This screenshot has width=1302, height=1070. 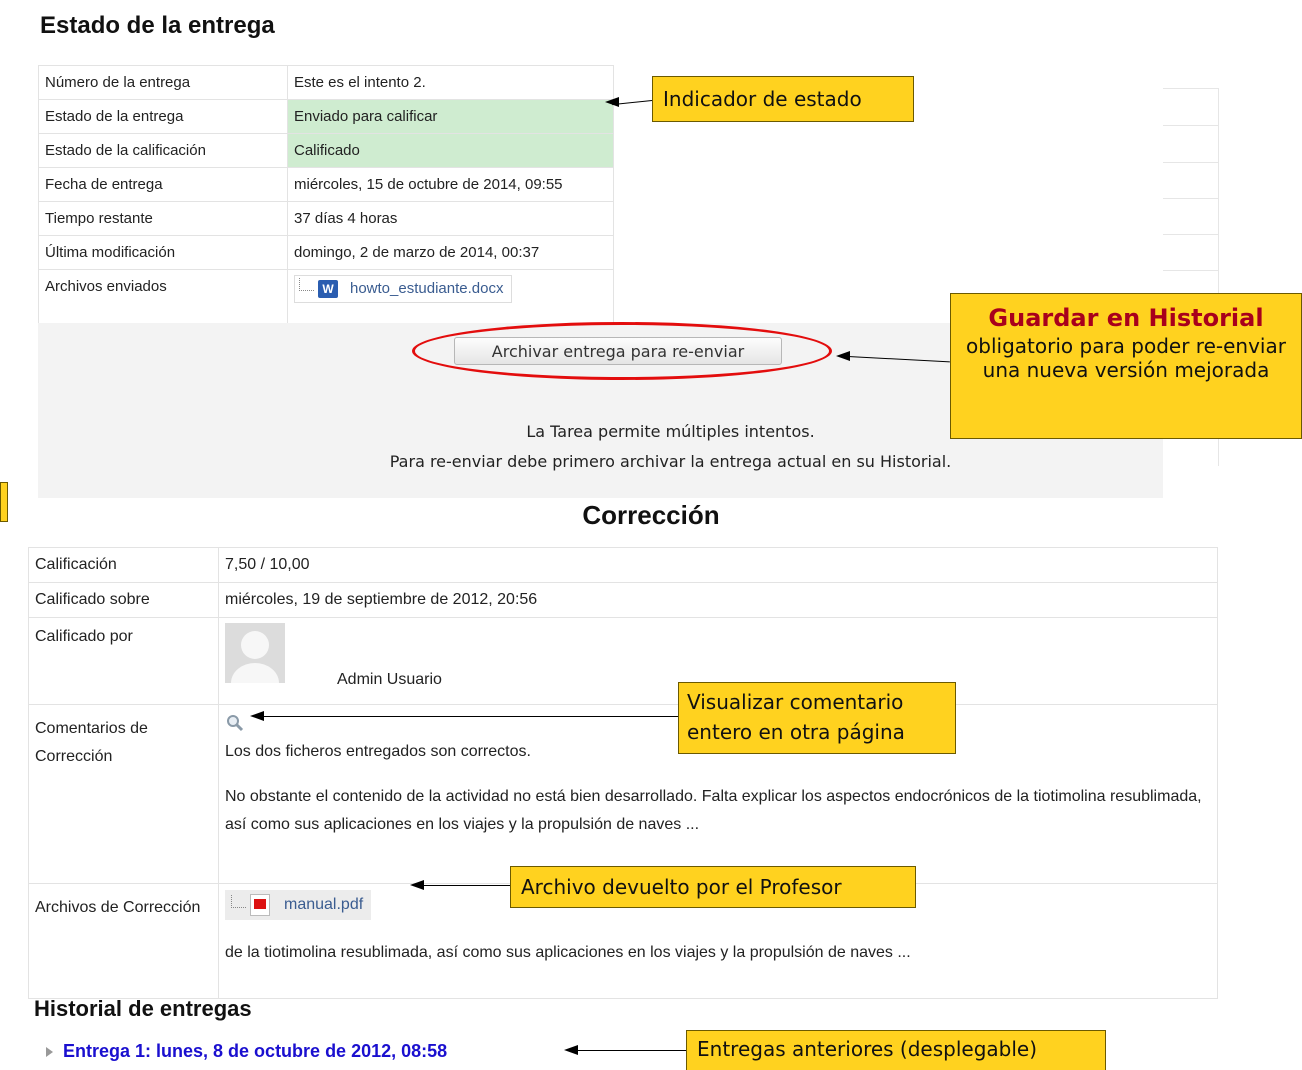 I want to click on submitted-file: W howto_estudiante.docx, so click(x=403, y=288).